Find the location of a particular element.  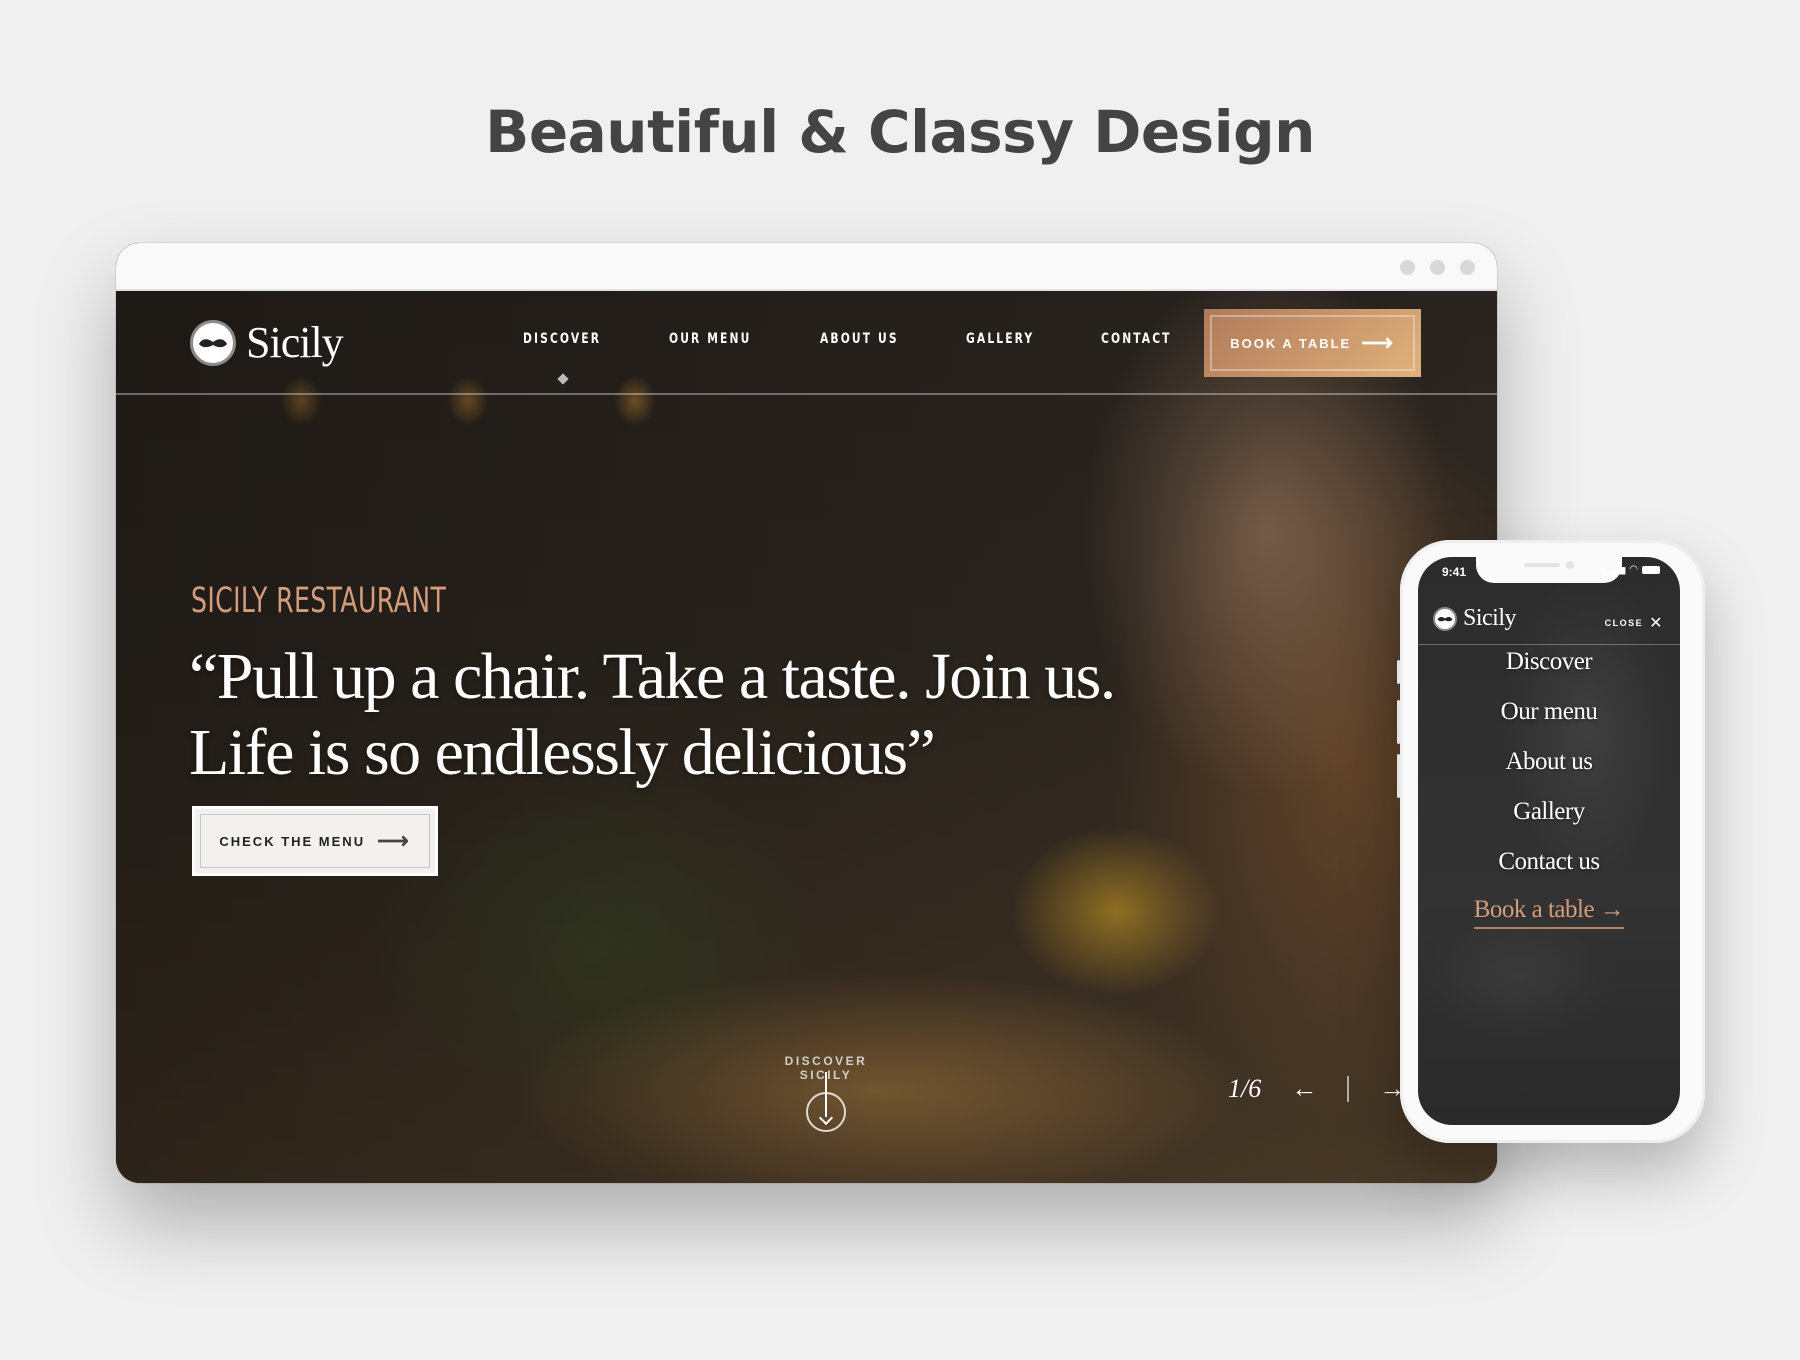

speaker-icon is located at coordinates (1542, 565).